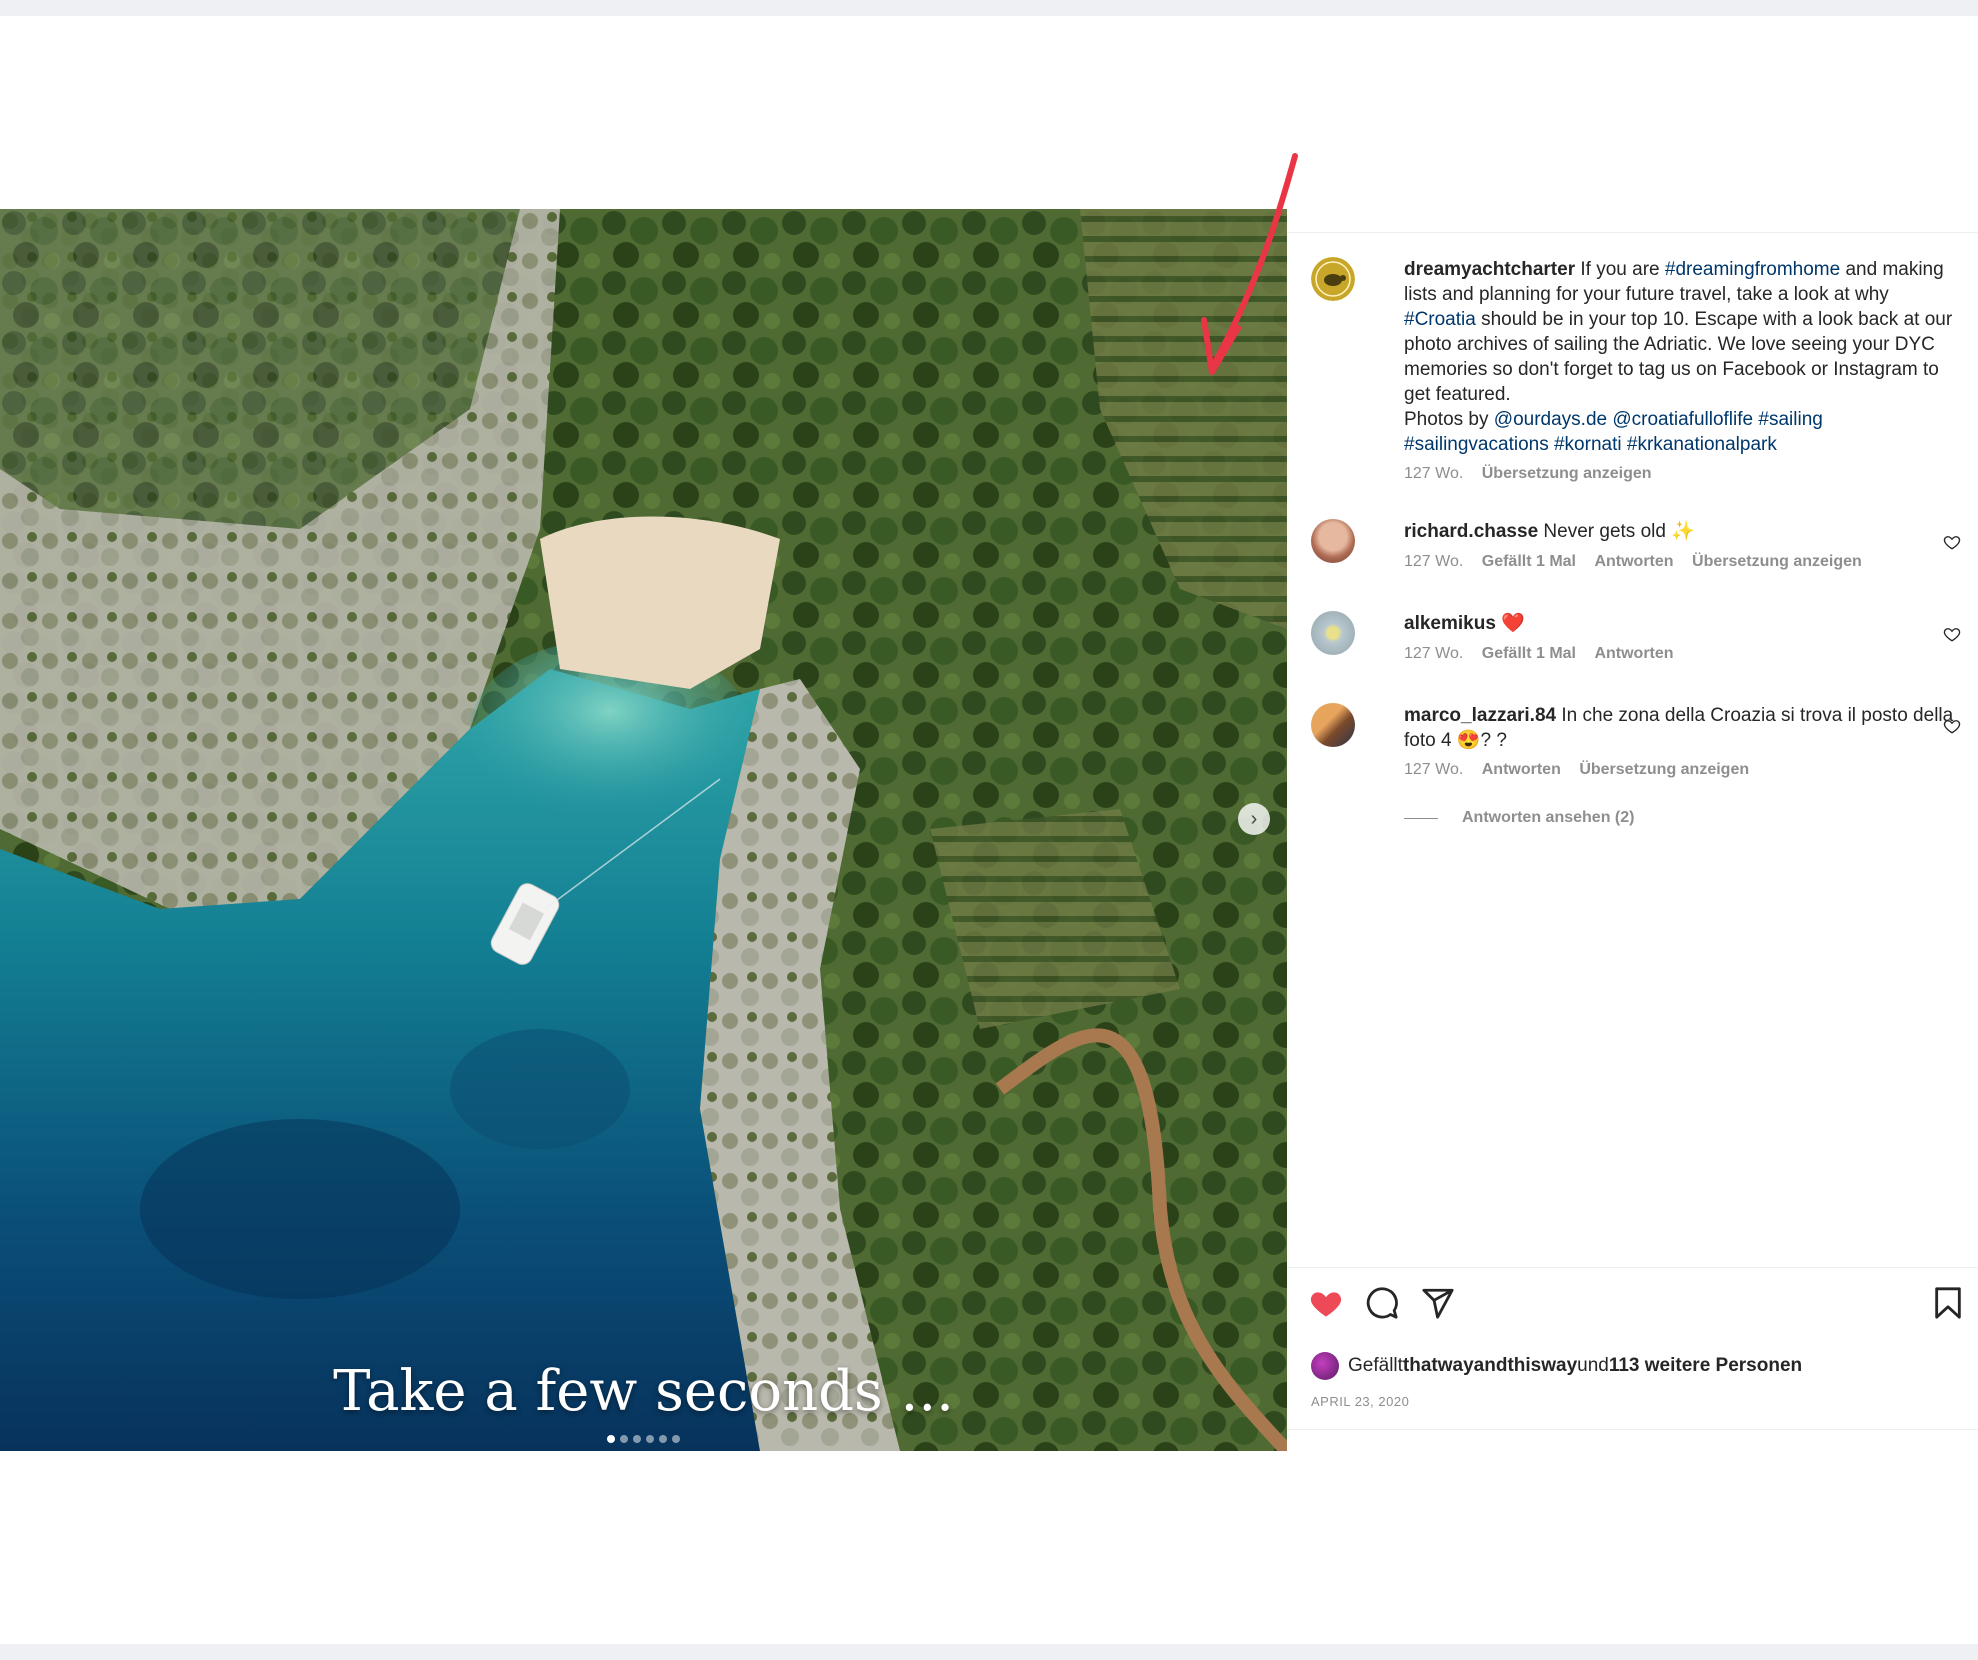 The height and width of the screenshot is (1660, 1978). What do you see at coordinates (1790, 419) in the screenshot?
I see `caption-link: #sailing` at bounding box center [1790, 419].